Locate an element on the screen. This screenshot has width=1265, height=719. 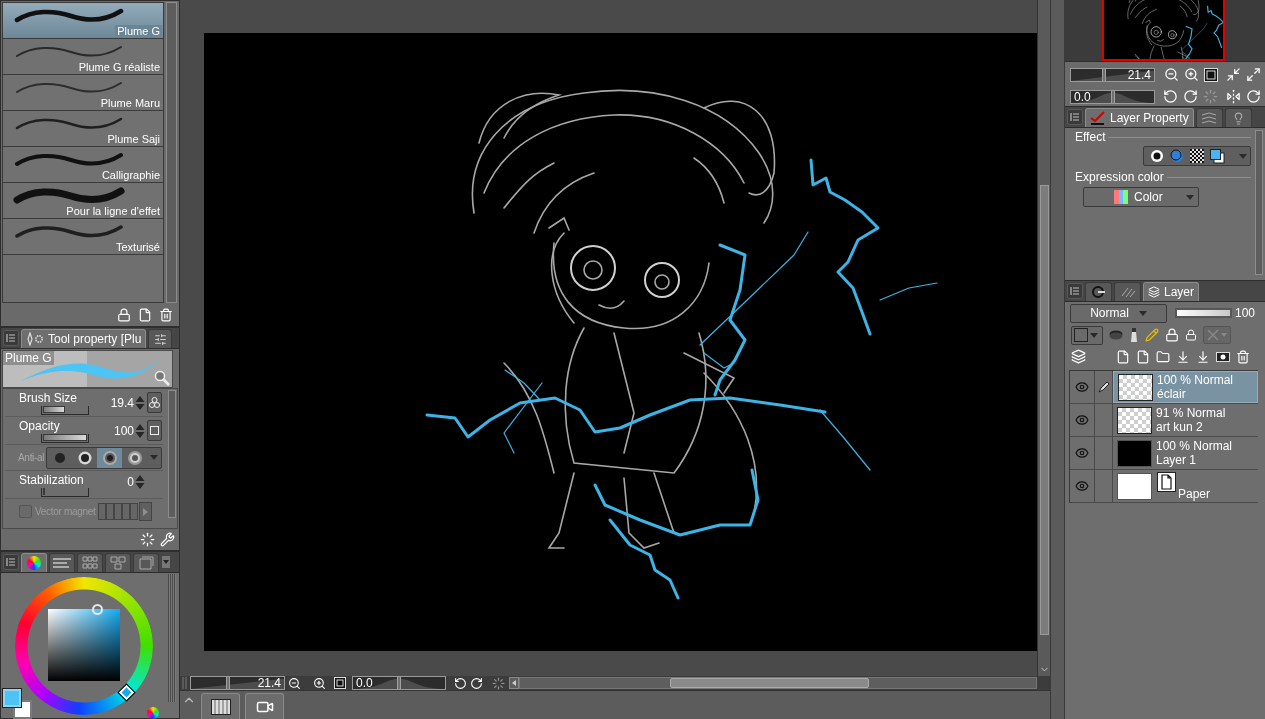
brush-item: Plume G is located at coordinates (83, 21).